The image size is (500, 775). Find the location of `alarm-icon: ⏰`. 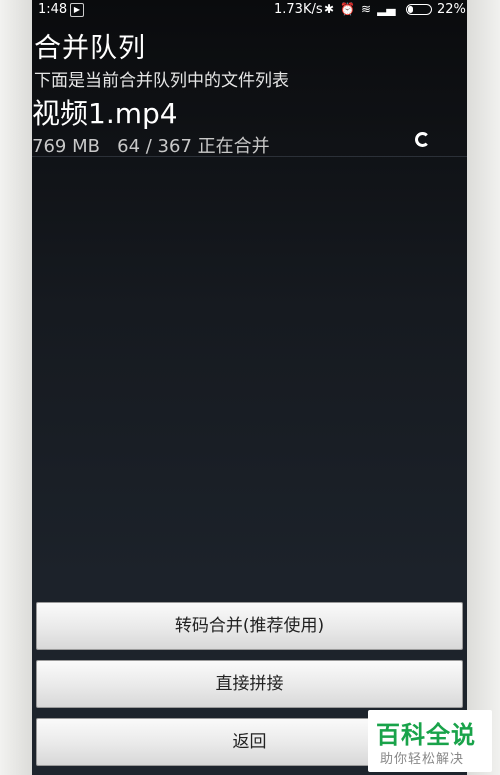

alarm-icon: ⏰ is located at coordinates (348, 9).